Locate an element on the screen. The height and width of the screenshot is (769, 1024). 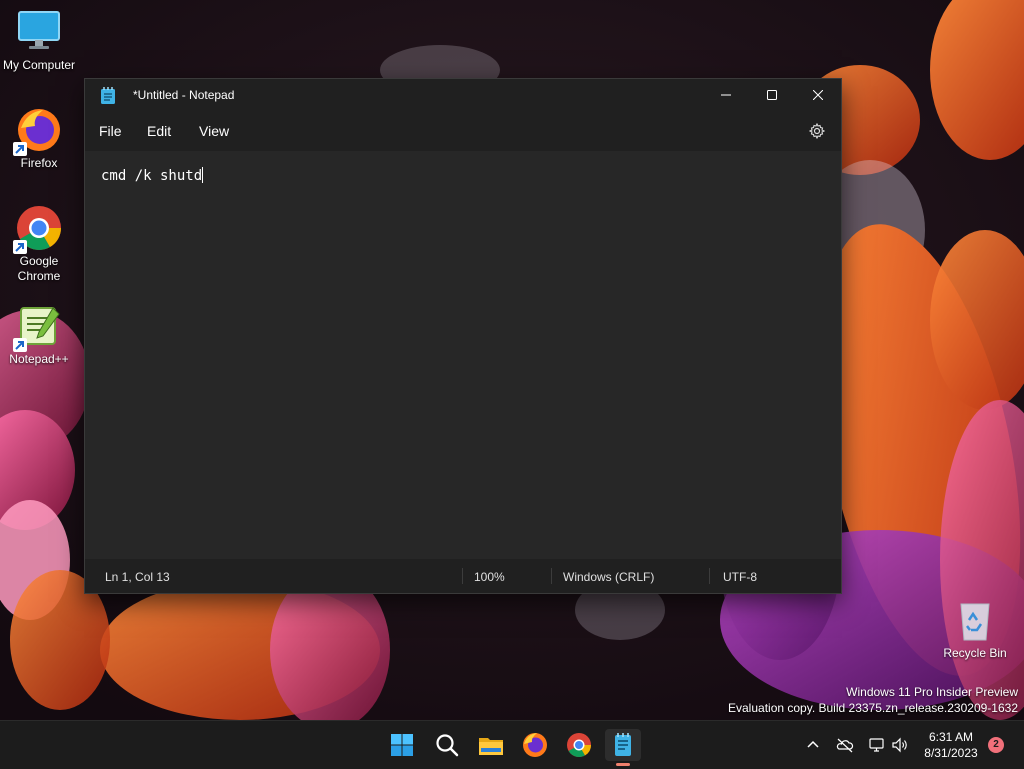
window-title: *Untitled - Notepad is located at coordinates (184, 95).